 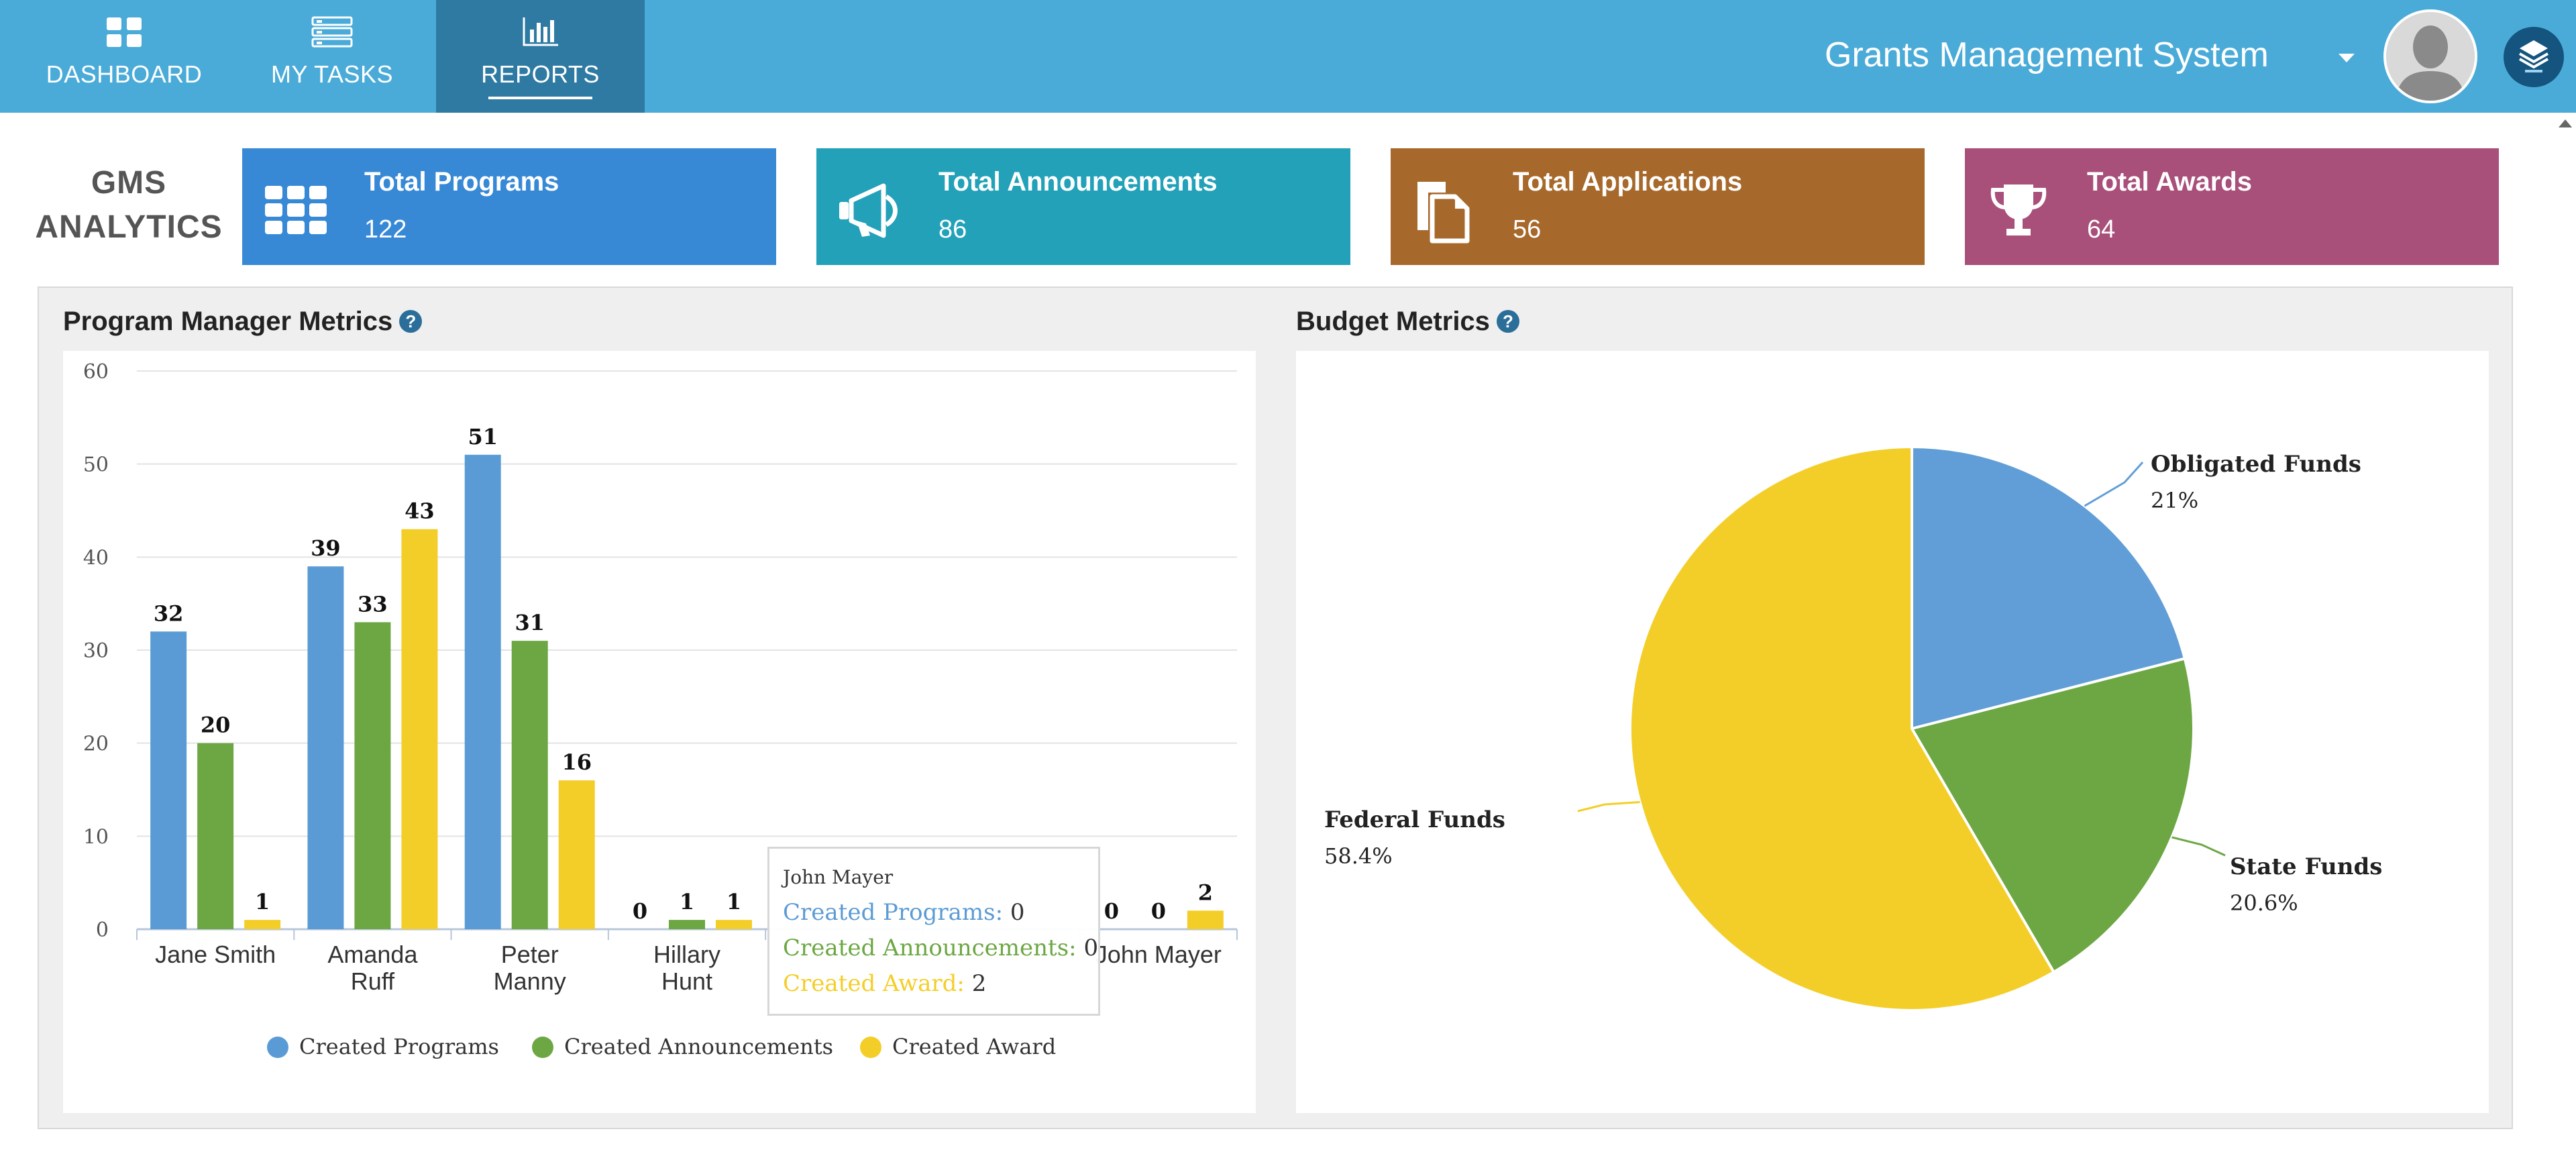 I want to click on data-label: 51, so click(x=483, y=437).